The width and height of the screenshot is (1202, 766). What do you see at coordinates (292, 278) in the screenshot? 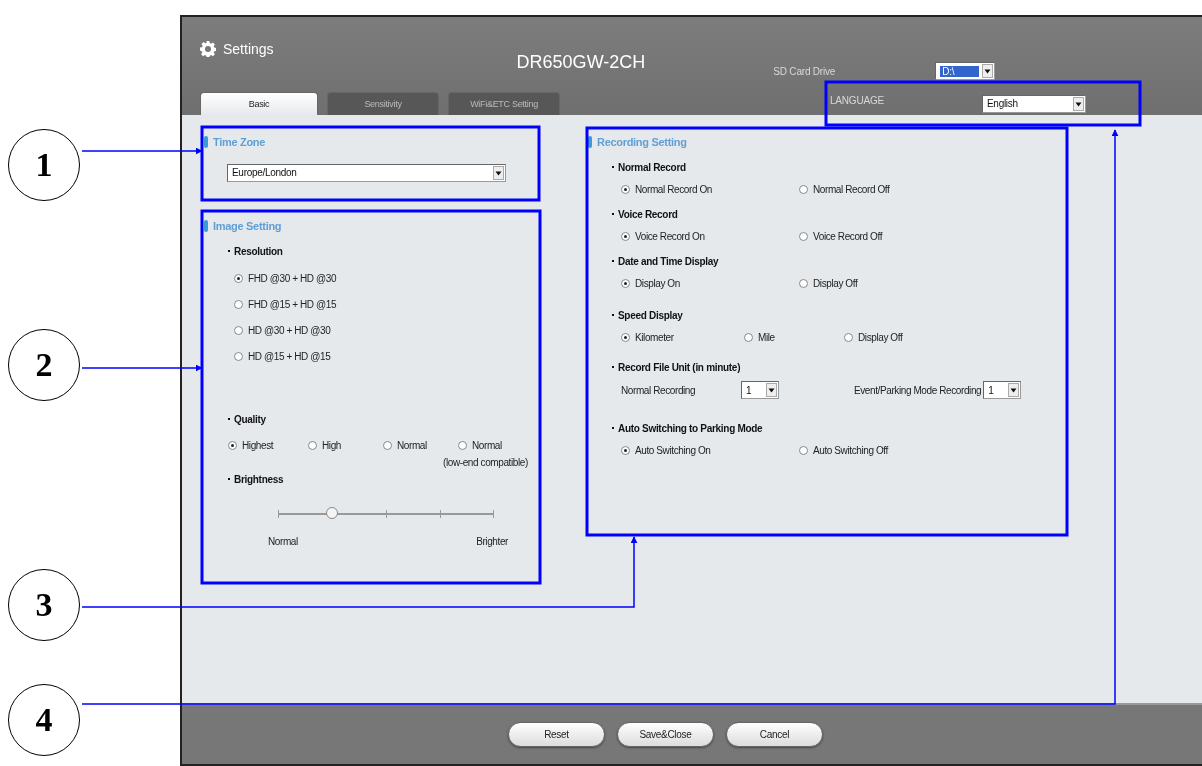
I see `option-label: FHD @30 + HD @30` at bounding box center [292, 278].